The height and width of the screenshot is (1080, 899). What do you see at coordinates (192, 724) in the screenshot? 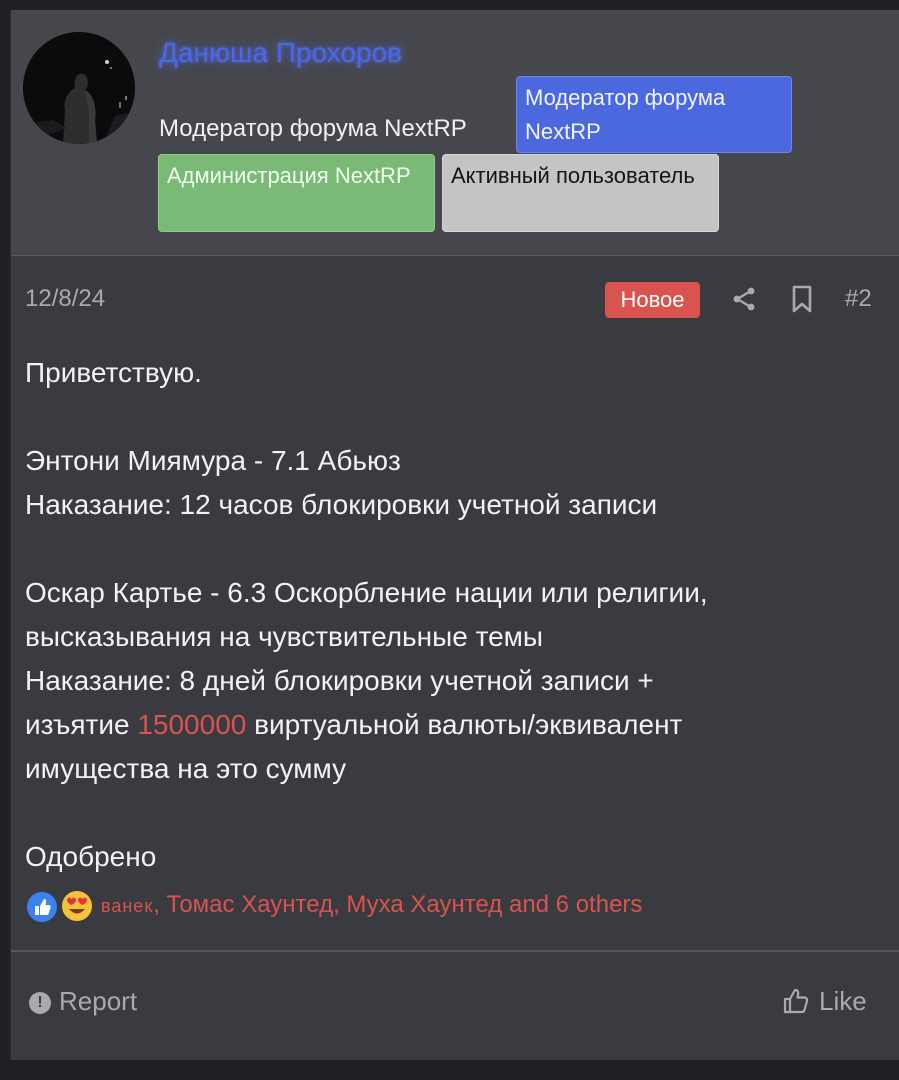
I see `highlighted-amount: 1500000` at bounding box center [192, 724].